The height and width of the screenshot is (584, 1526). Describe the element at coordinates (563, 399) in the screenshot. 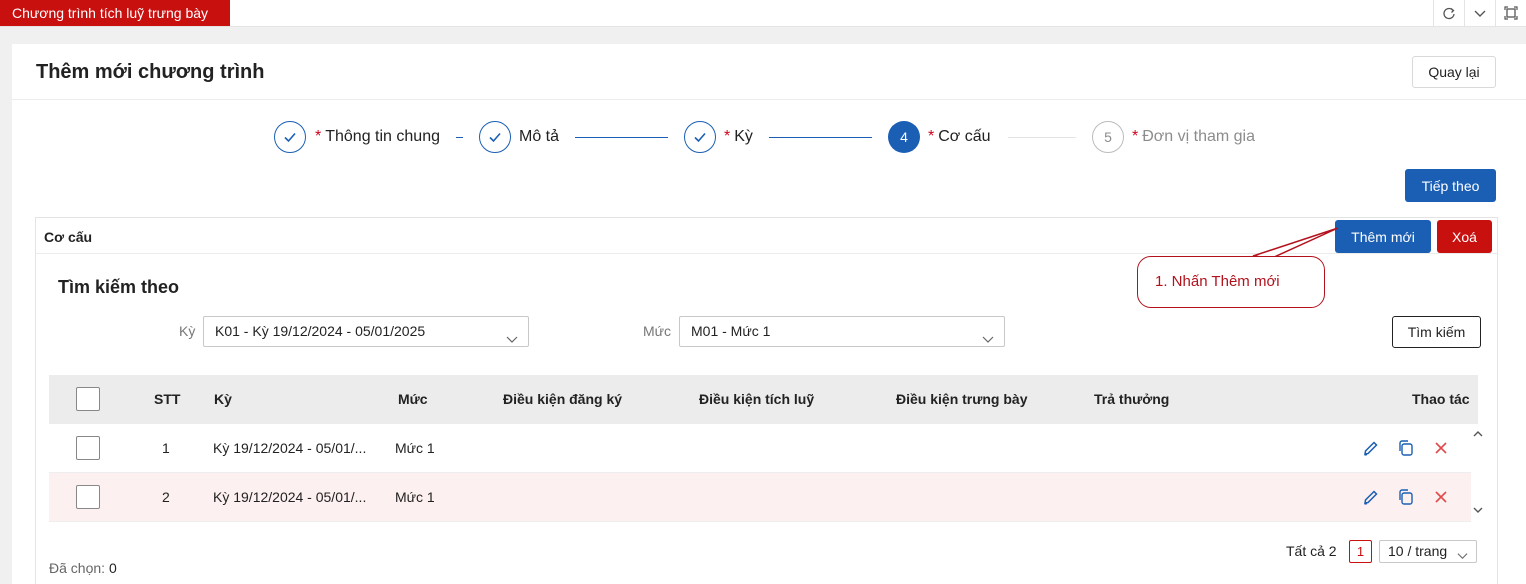

I see `col-register-condition: Điều kiện đăng ký` at that location.